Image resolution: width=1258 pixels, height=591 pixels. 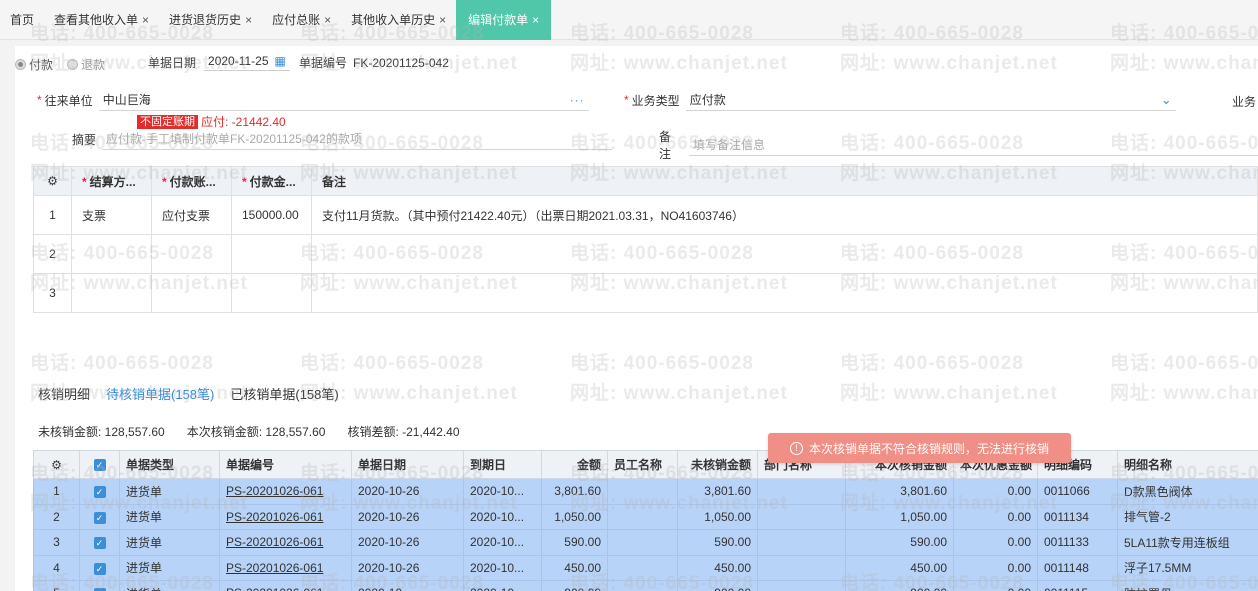 I want to click on biz-extra-label: 业务, so click(x=1244, y=102).